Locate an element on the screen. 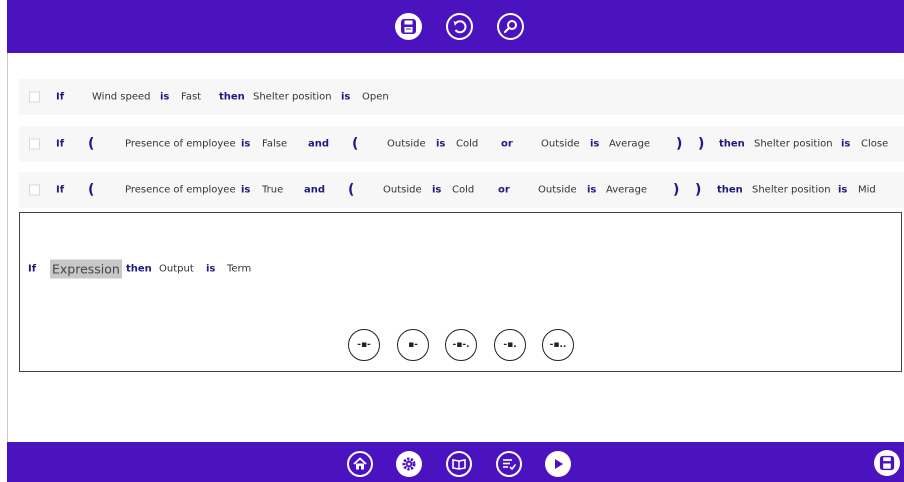 The image size is (904, 482). operator-glyph: -▪-. is located at coordinates (461, 345).